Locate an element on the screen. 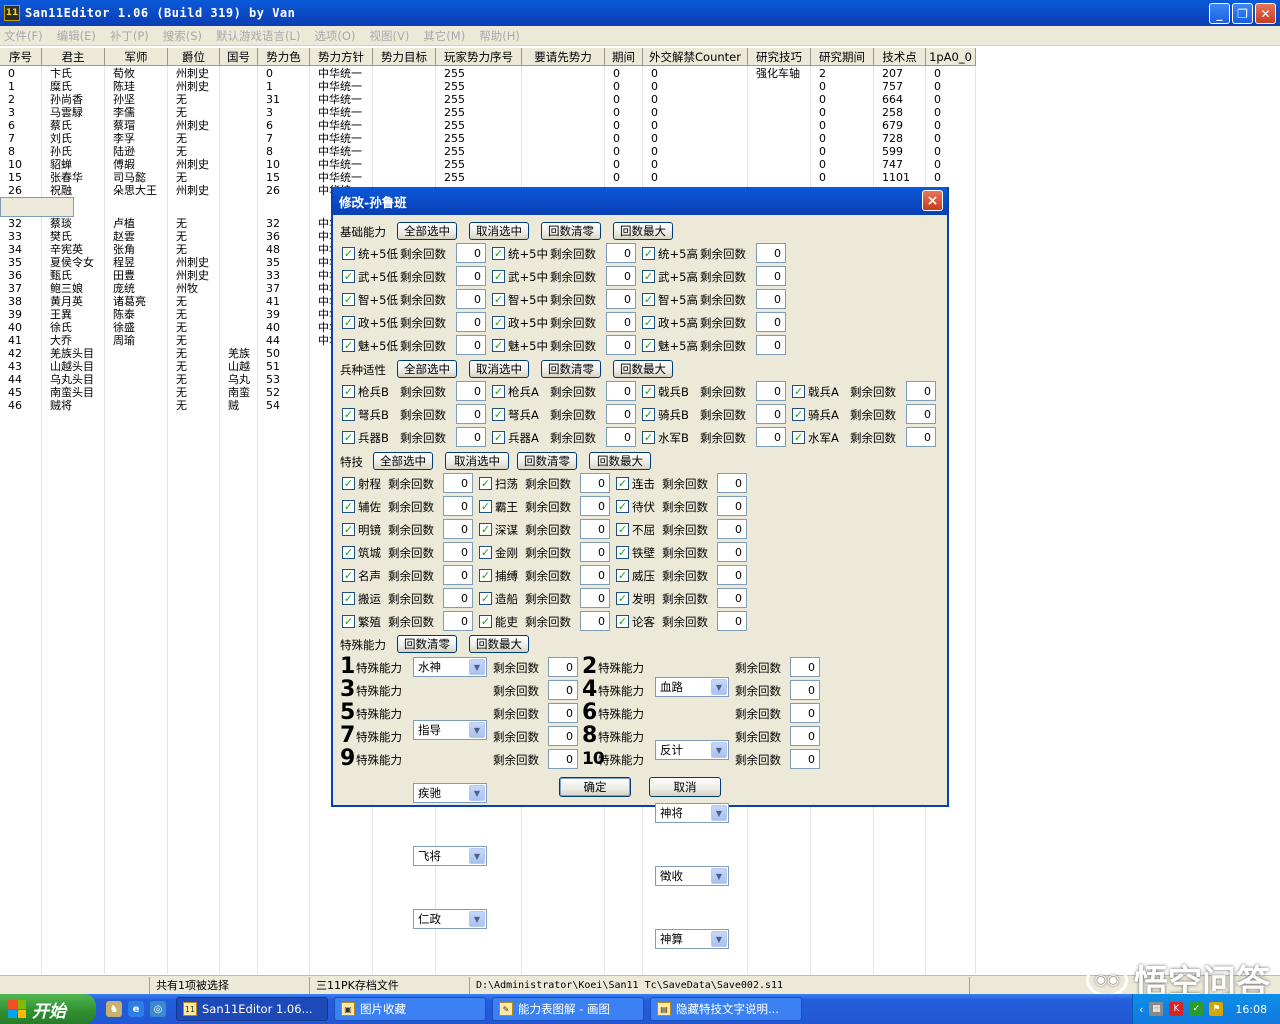 The height and width of the screenshot is (1024, 1280). special-ability-select: 水神 ▼ is located at coordinates (450, 667).